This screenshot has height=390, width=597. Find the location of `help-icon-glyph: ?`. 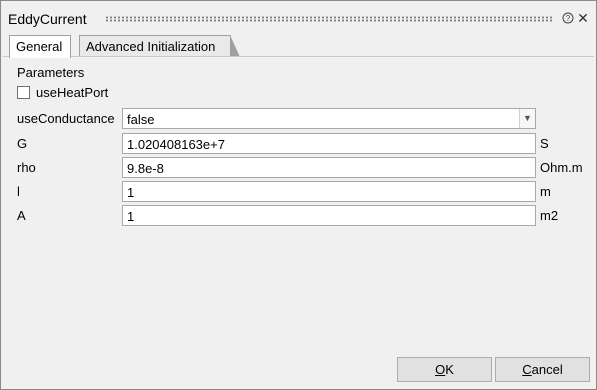

help-icon-glyph: ? is located at coordinates (568, 18).